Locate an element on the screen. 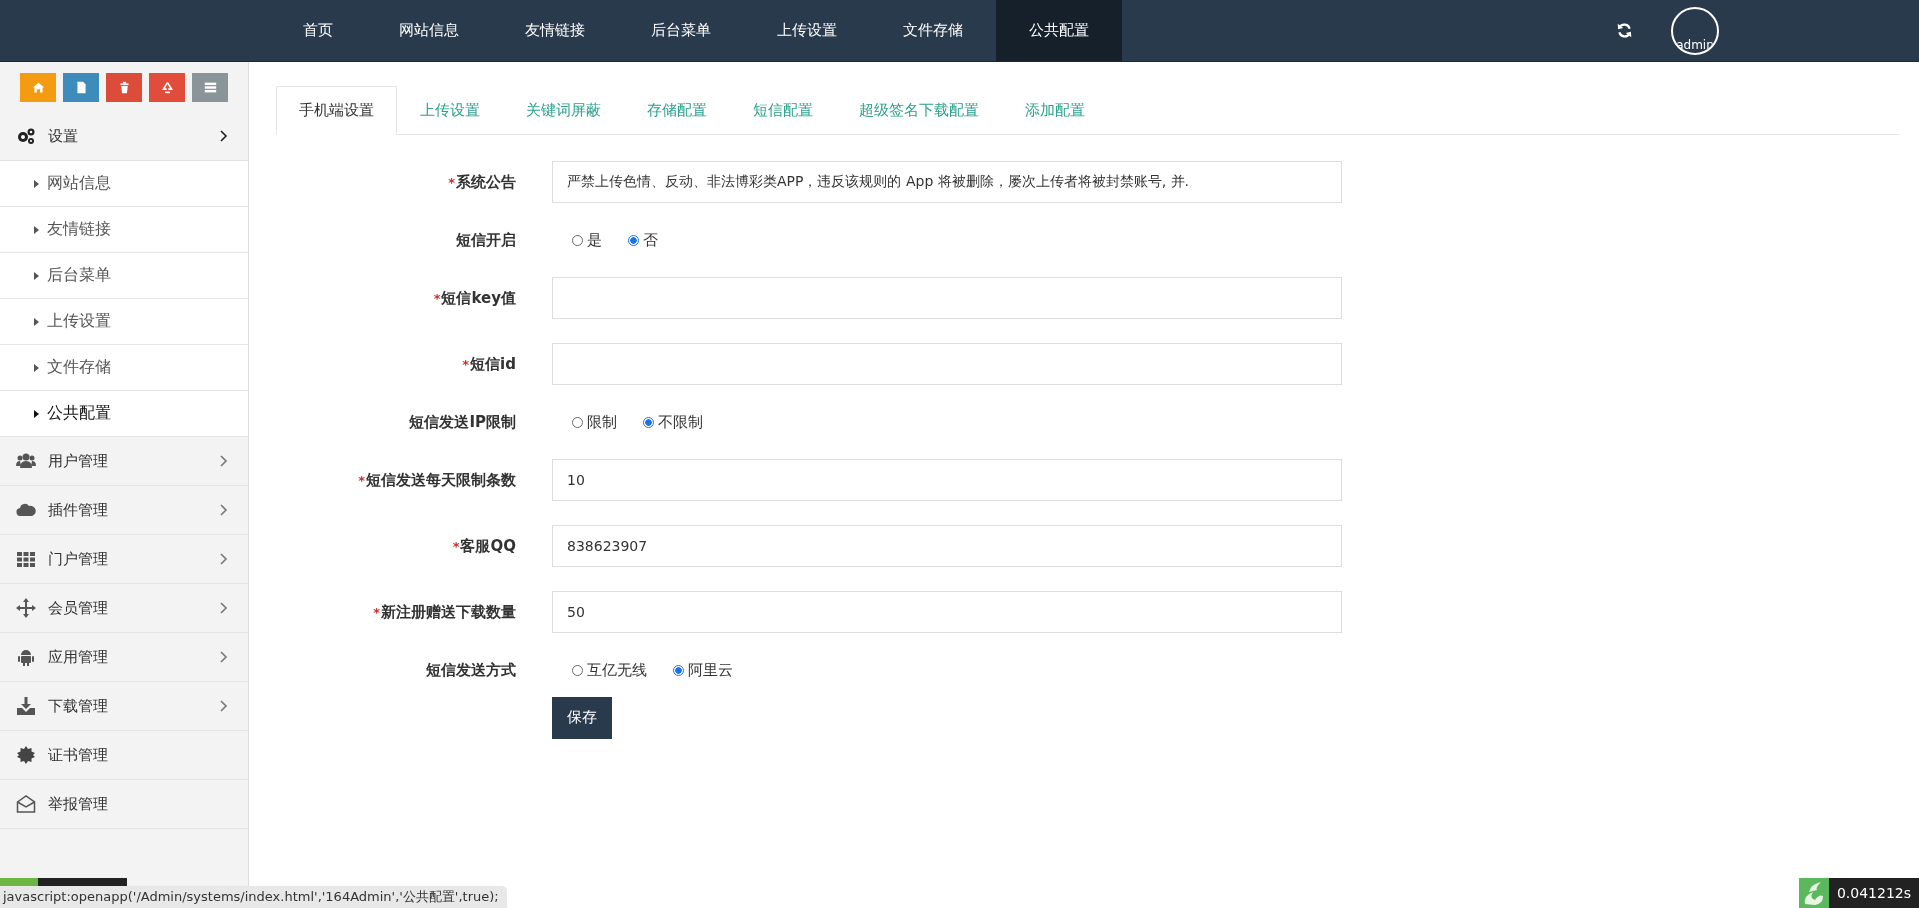 This screenshot has height=908, width=1919. input-field: 838623907 is located at coordinates (947, 546).